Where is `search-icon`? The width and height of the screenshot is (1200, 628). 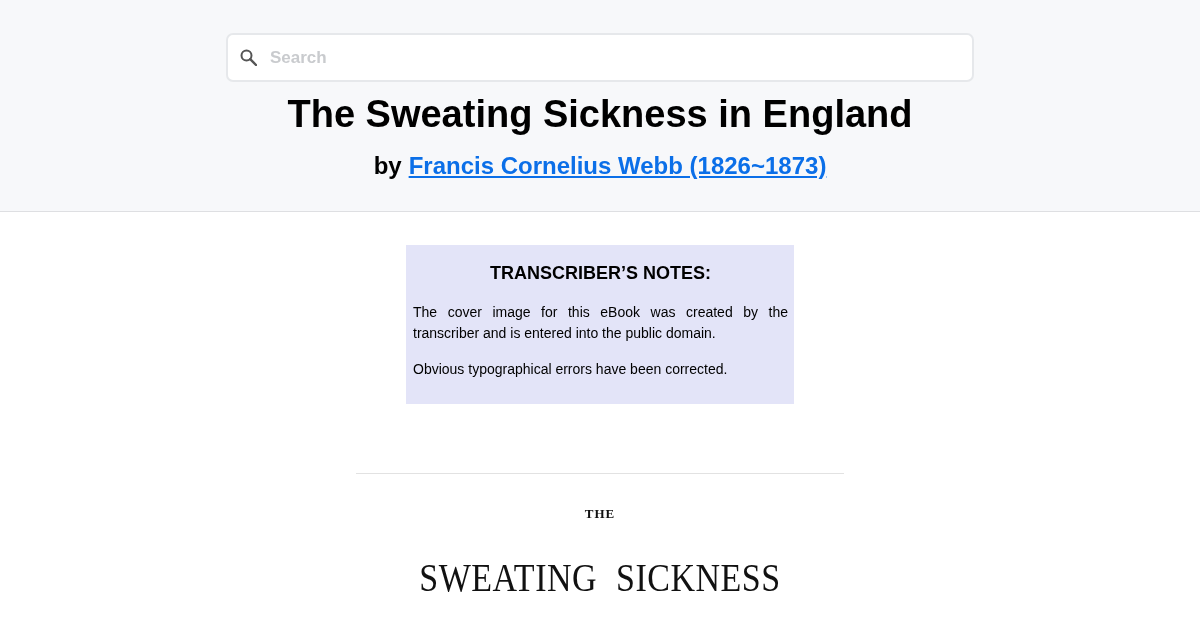
search-icon is located at coordinates (248, 57).